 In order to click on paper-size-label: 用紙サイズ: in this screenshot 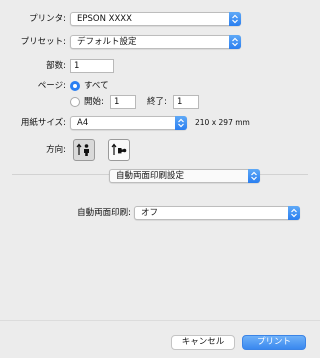, I will do `click(43, 123)`.